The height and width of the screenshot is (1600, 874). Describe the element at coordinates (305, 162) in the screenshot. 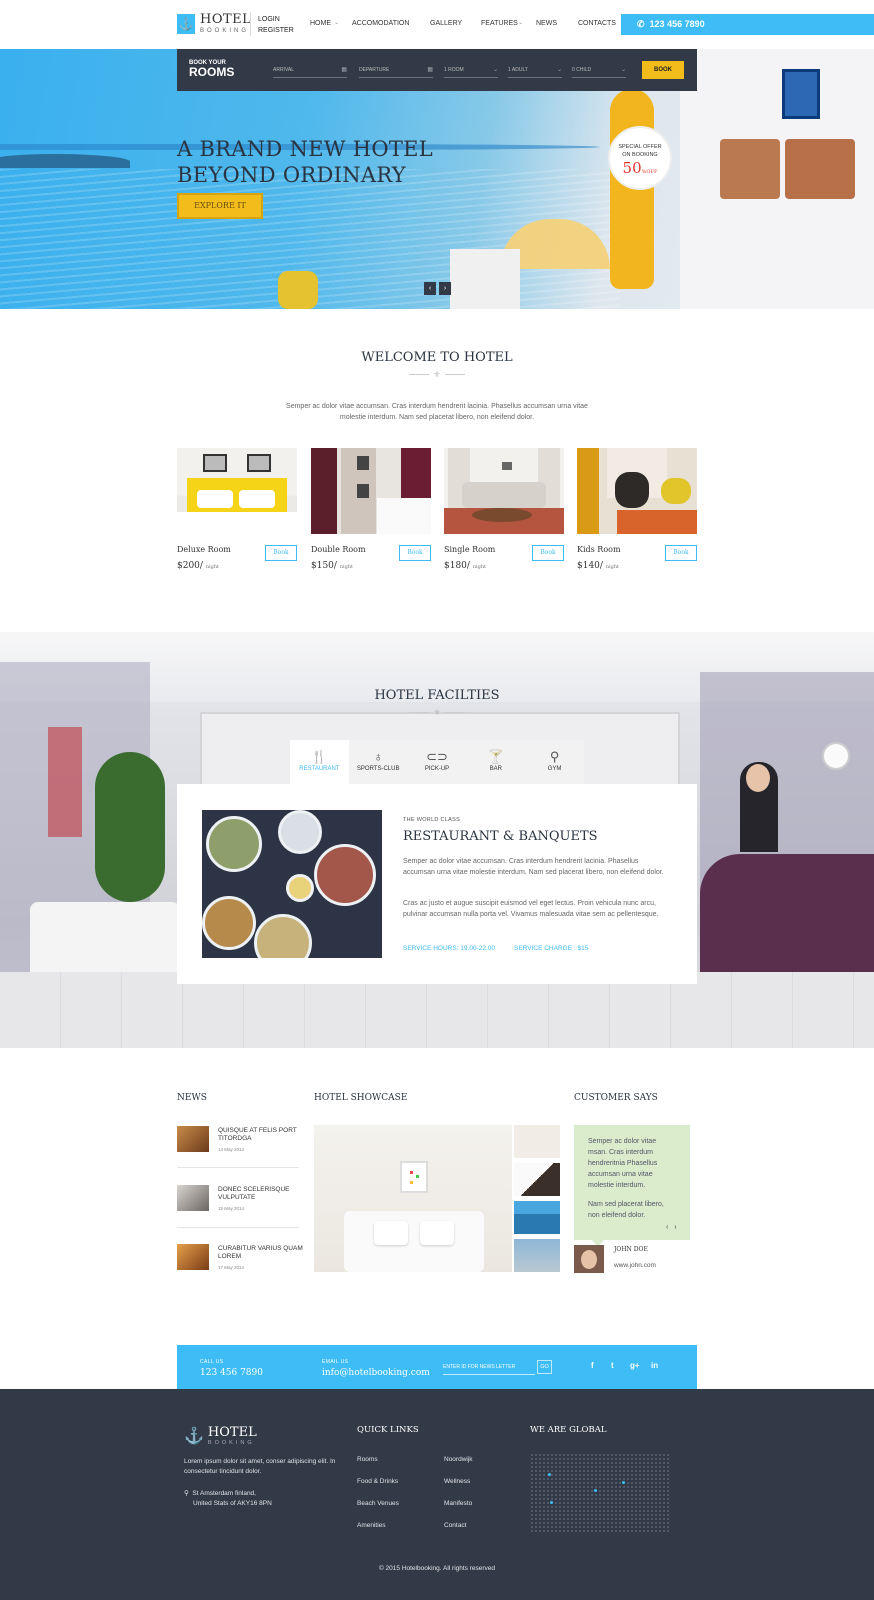

I see `hero-title: A BRAND NEW HOTEL BEYOND ORDINARY` at that location.